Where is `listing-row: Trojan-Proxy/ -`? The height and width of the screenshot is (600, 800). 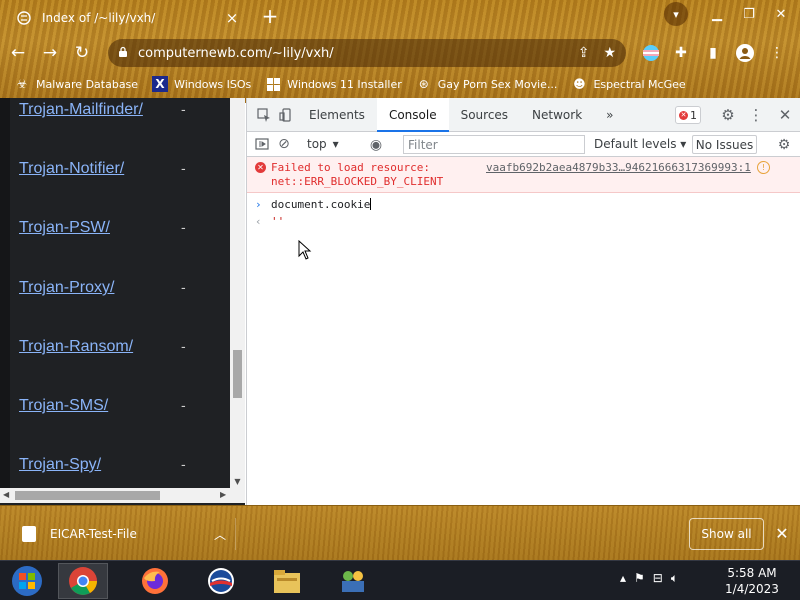 listing-row: Trojan-Proxy/ - is located at coordinates (102, 289).